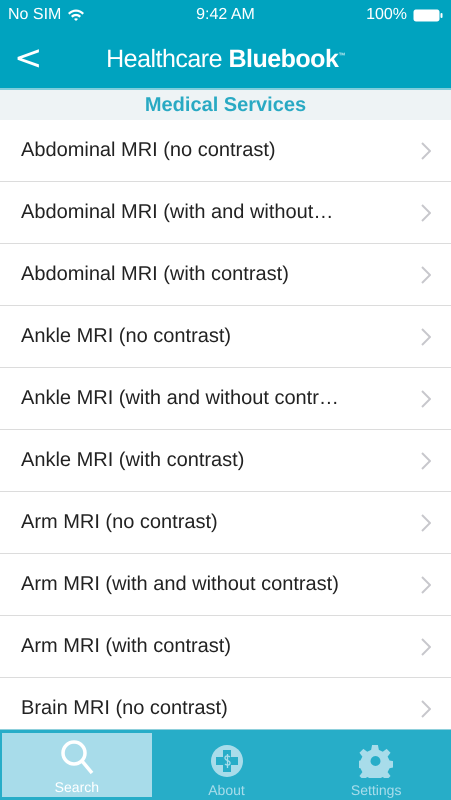 This screenshot has height=800, width=451. I want to click on carrier-label: No SIM, so click(35, 15).